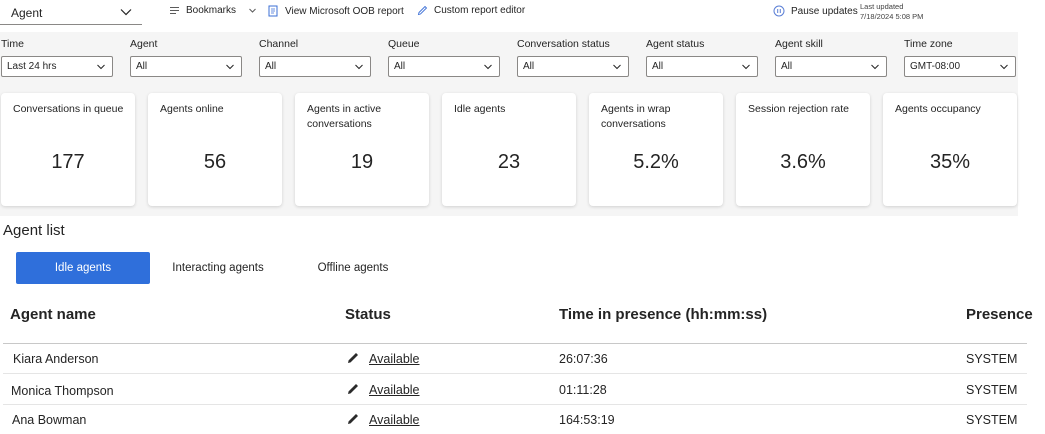 This screenshot has width=1045, height=434. What do you see at coordinates (636, 116) in the screenshot?
I see `kpi-title: Agents in wrap conversations` at bounding box center [636, 116].